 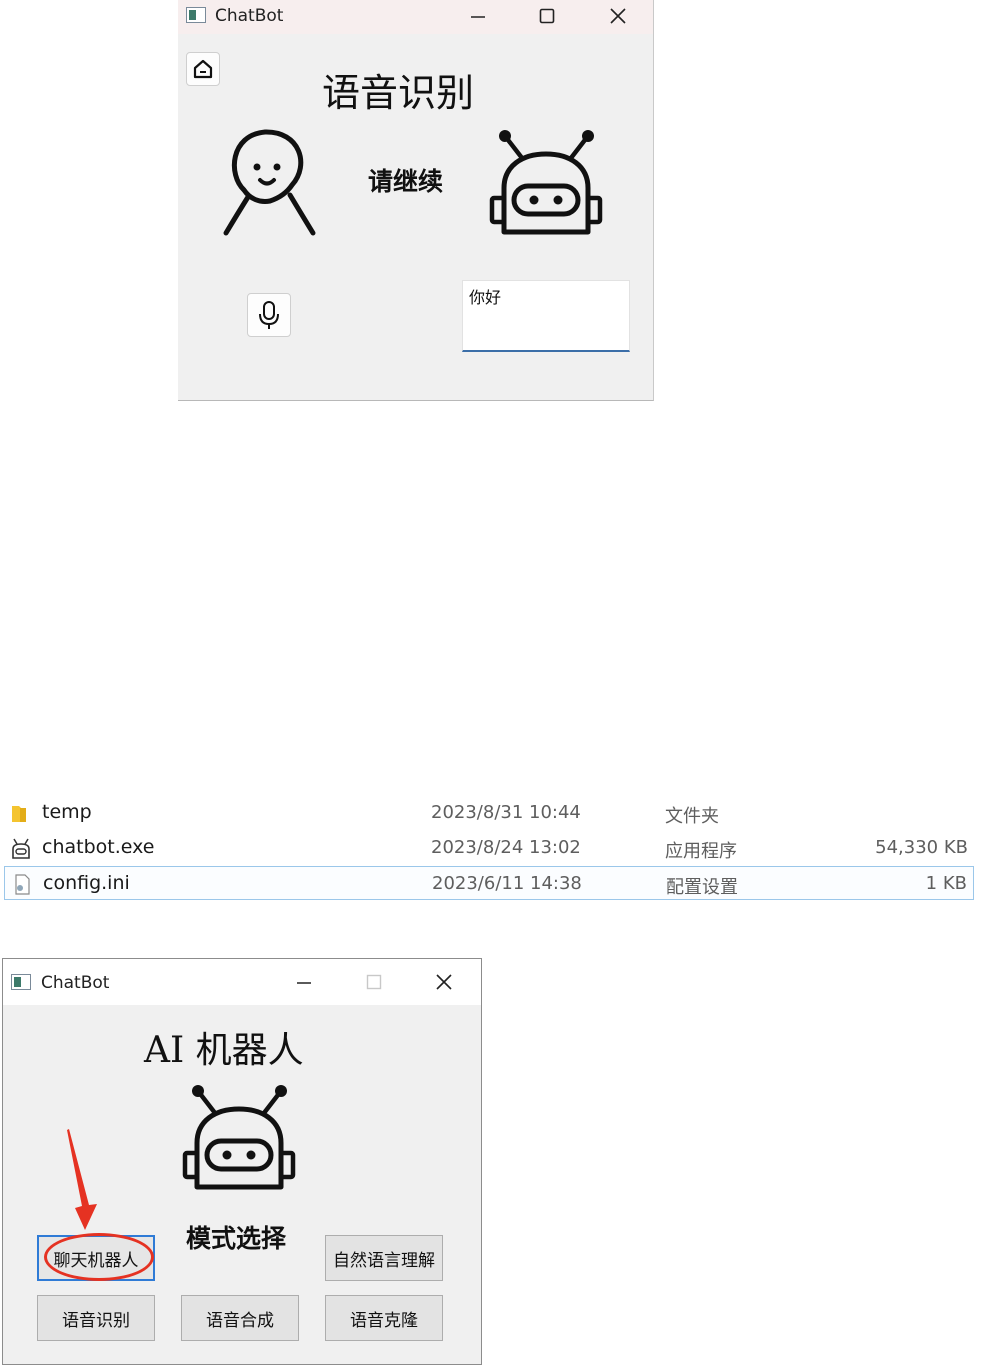 I want to click on annotation-arrow-icon, so click(x=82, y=1179).